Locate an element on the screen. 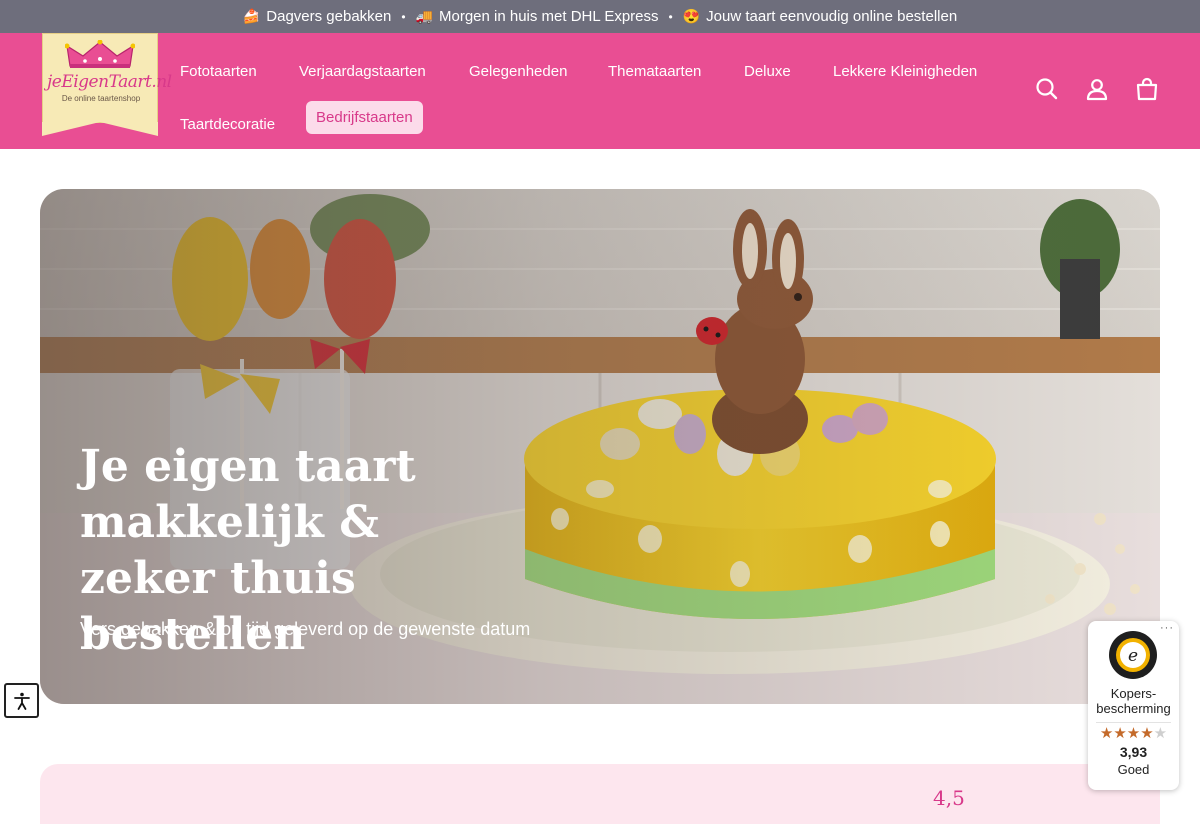 The height and width of the screenshot is (824, 1200). rating-score: 3,93 is located at coordinates (1133, 752).